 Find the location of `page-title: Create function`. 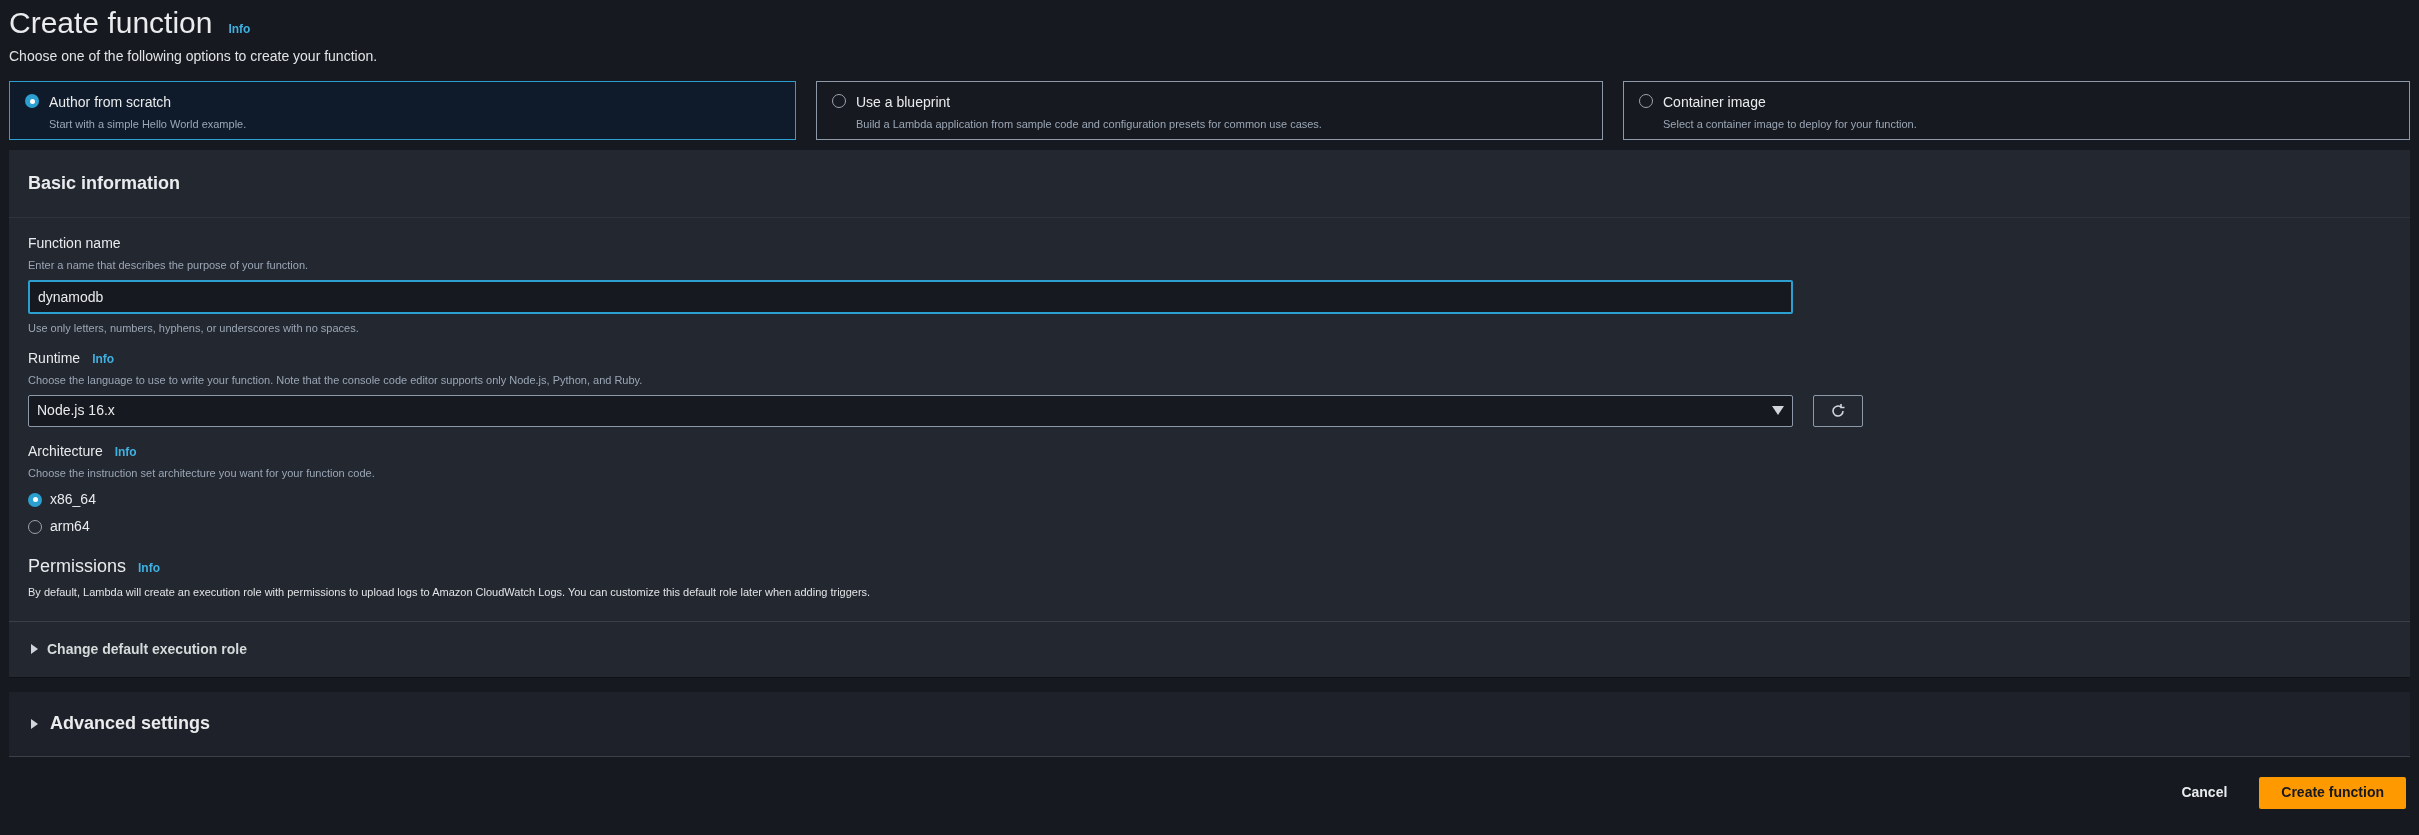

page-title: Create function is located at coordinates (111, 23).